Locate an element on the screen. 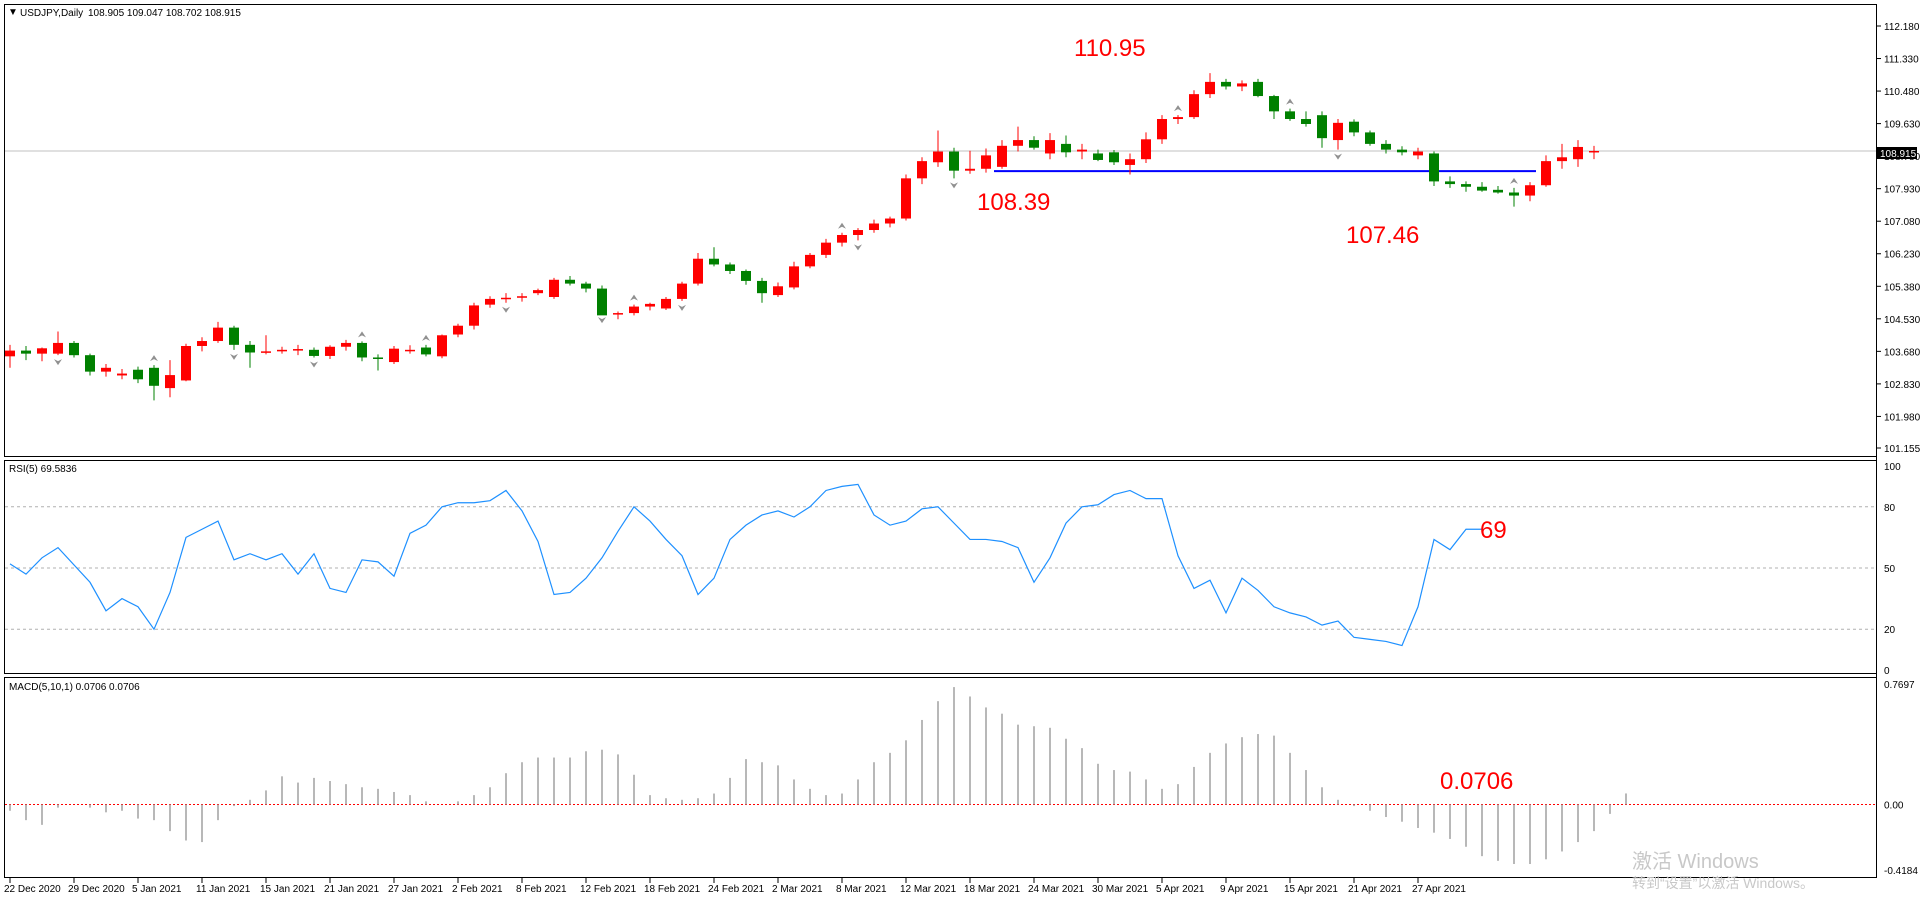 This screenshot has height=900, width=1920. time-axis-label: 24 Mar 2021 is located at coordinates (1056, 889).